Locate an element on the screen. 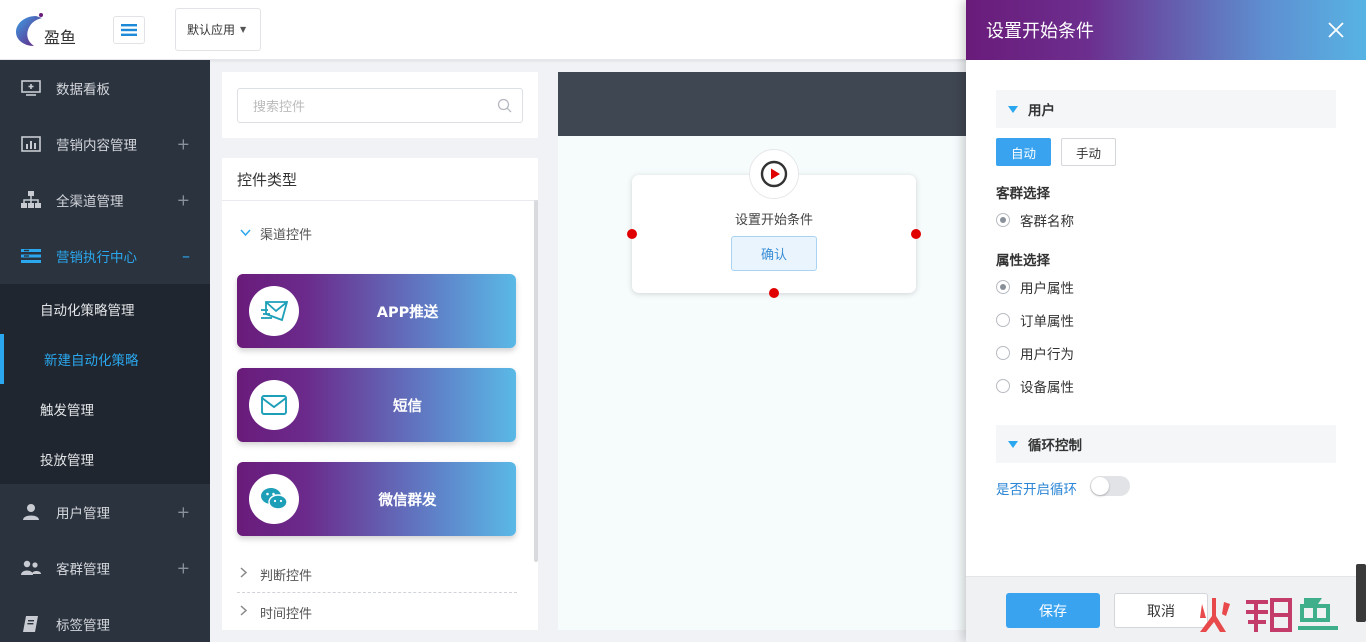  node-port-left is located at coordinates (632, 234).